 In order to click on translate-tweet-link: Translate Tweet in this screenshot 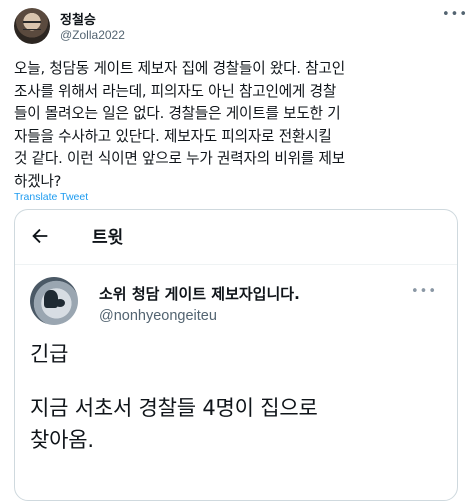, I will do `click(51, 197)`.